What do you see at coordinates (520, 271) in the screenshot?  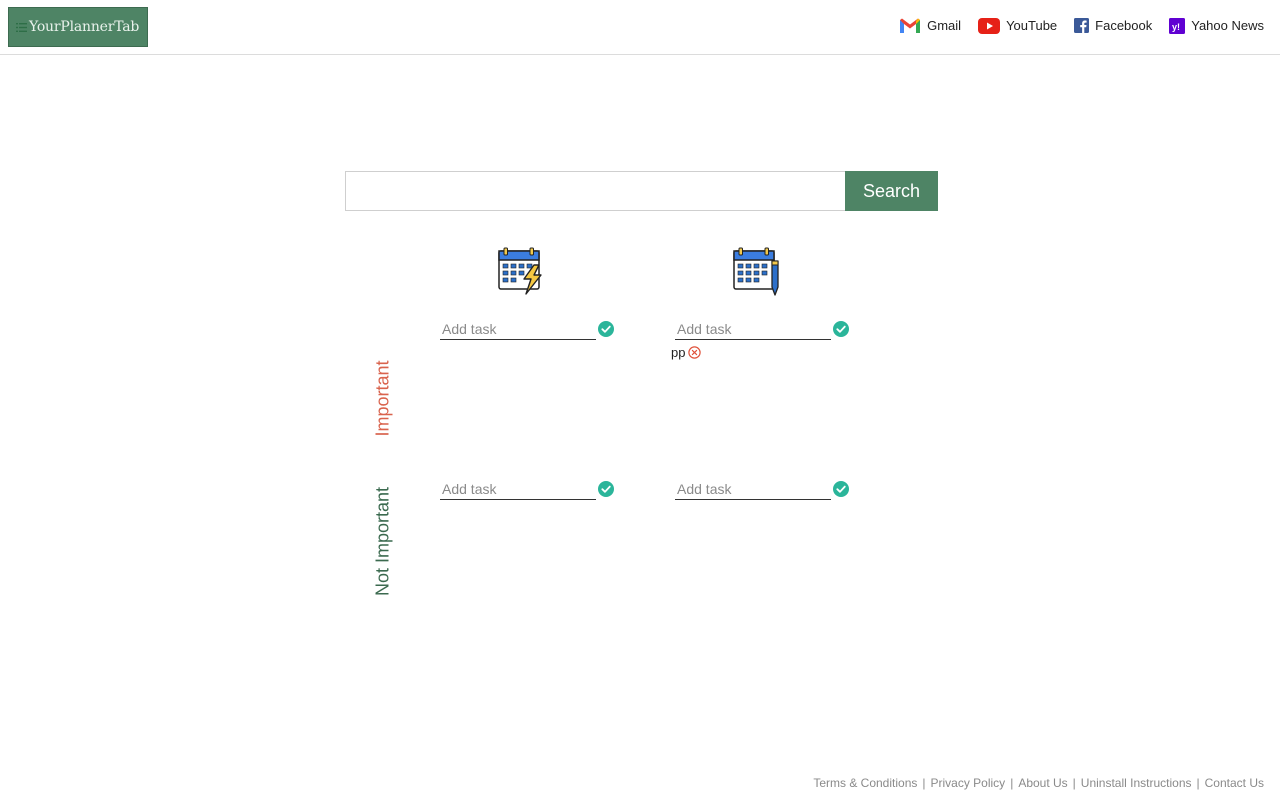 I see `calendar-lightning-icon` at bounding box center [520, 271].